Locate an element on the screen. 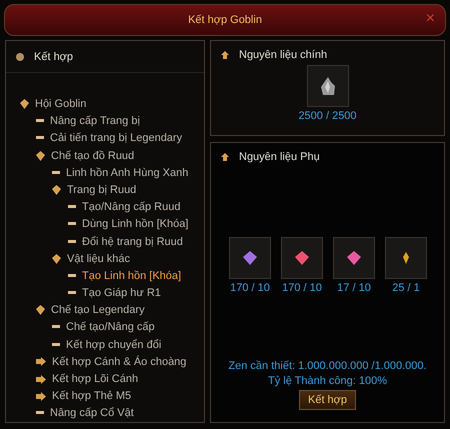 The image size is (450, 429). tree-item: Tạo Linh hồn [Khóa] is located at coordinates (132, 276).